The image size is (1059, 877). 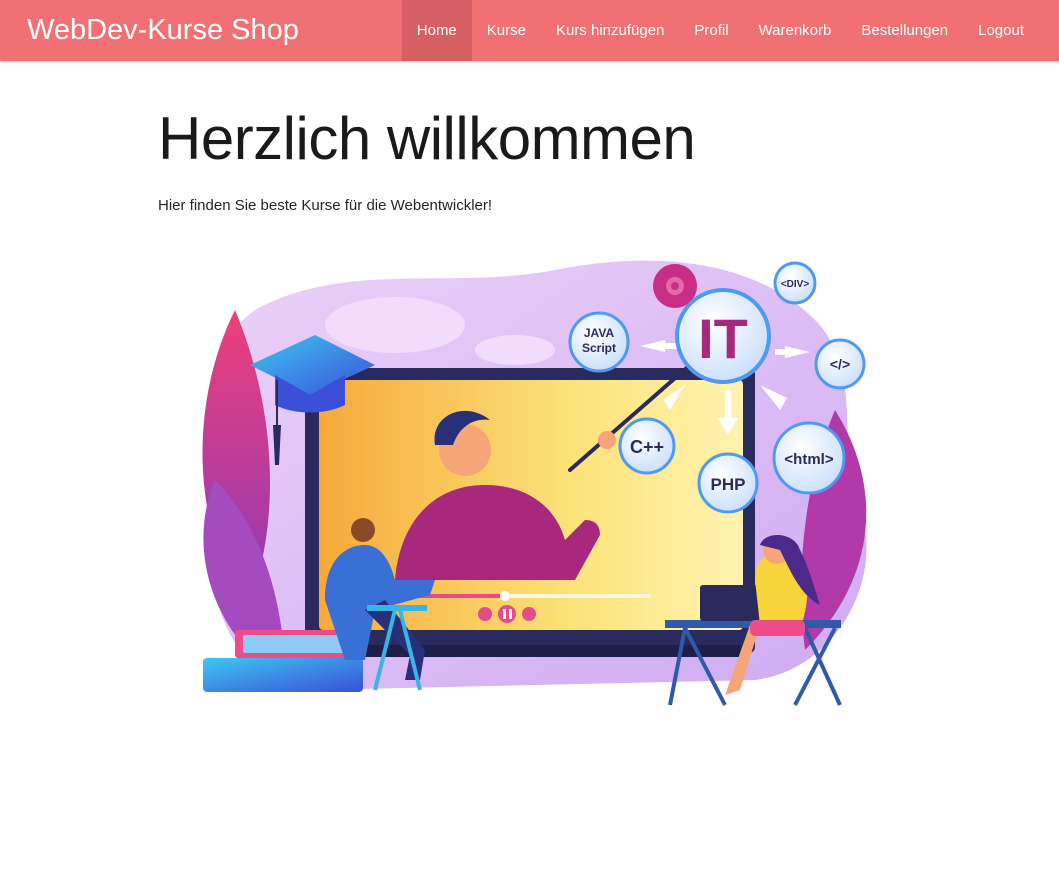 I want to click on nav-item-kurs-hinzufuegen: Kurs hinzufügen, so click(x=610, y=30).